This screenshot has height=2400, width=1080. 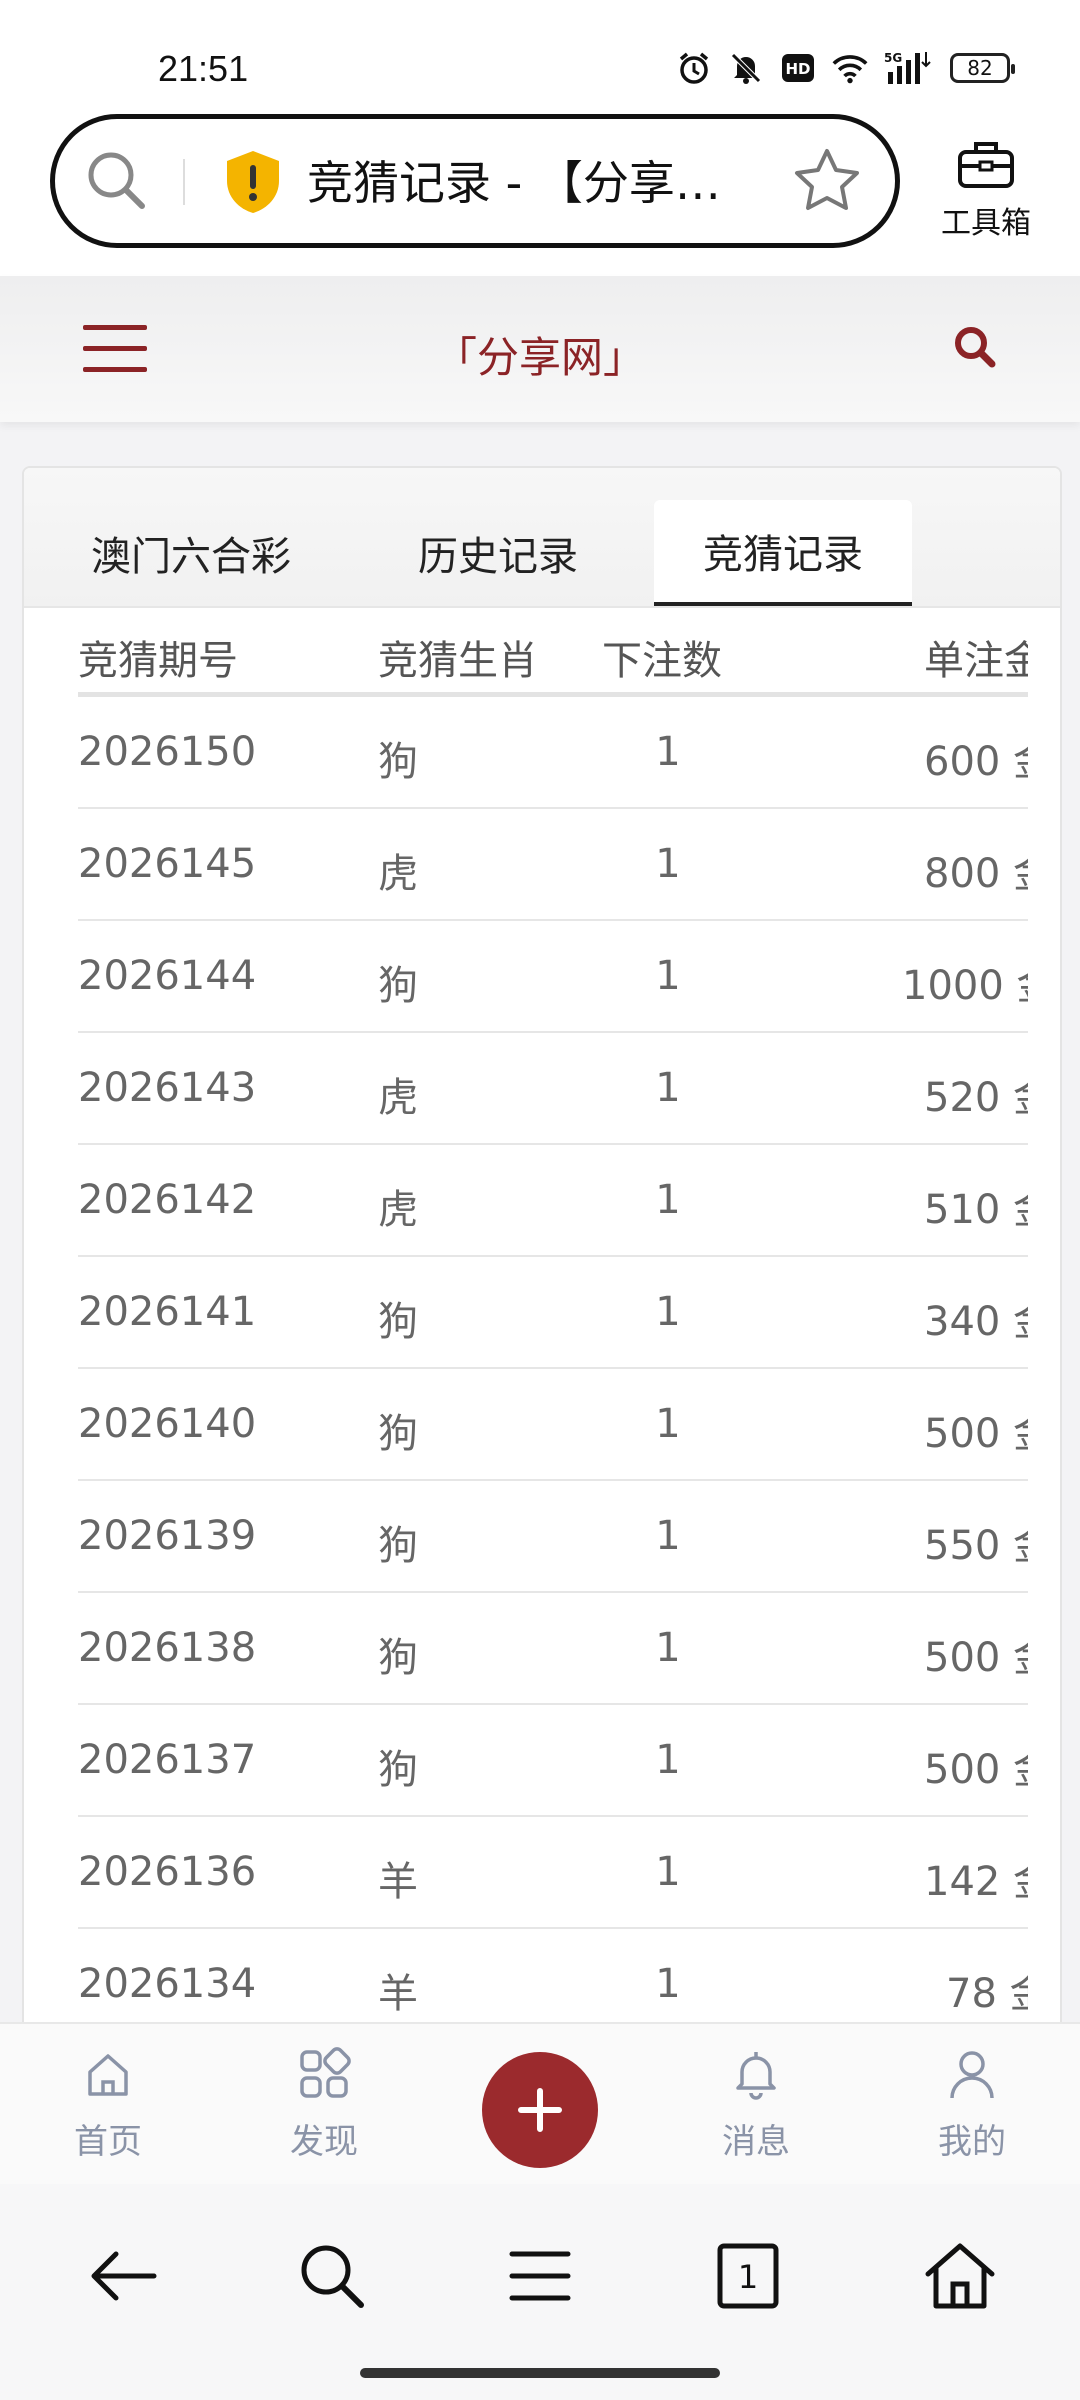 What do you see at coordinates (191, 553) in the screenshot?
I see `tab-macau-lottery: 澳门六合彩` at bounding box center [191, 553].